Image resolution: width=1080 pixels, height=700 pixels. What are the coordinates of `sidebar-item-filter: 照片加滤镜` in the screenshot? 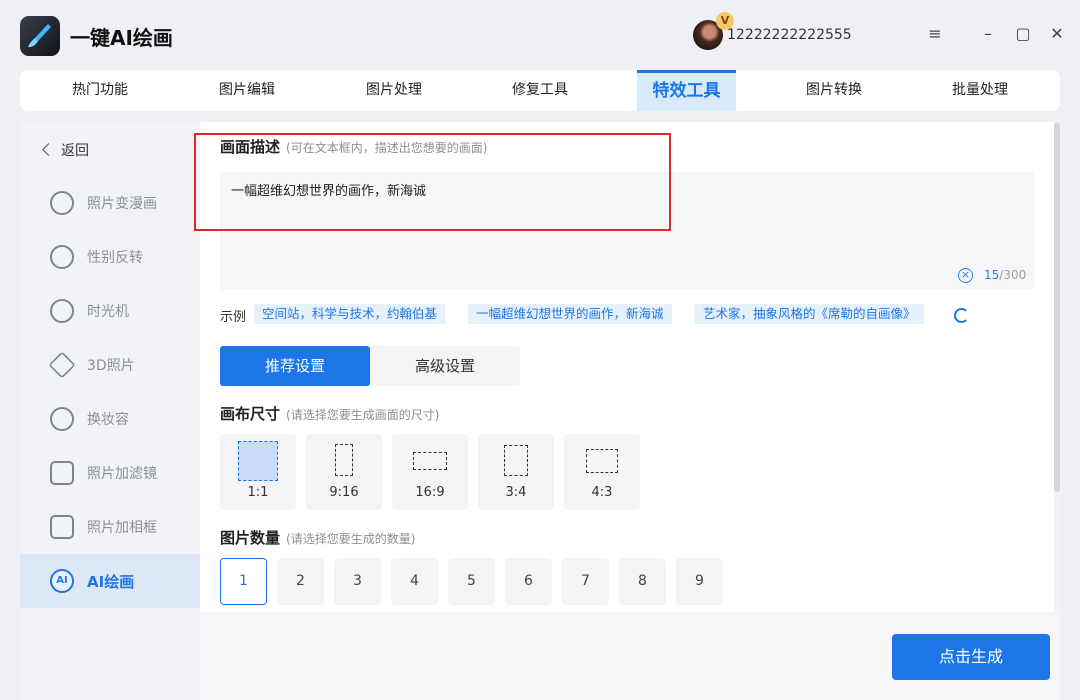 It's located at (110, 473).